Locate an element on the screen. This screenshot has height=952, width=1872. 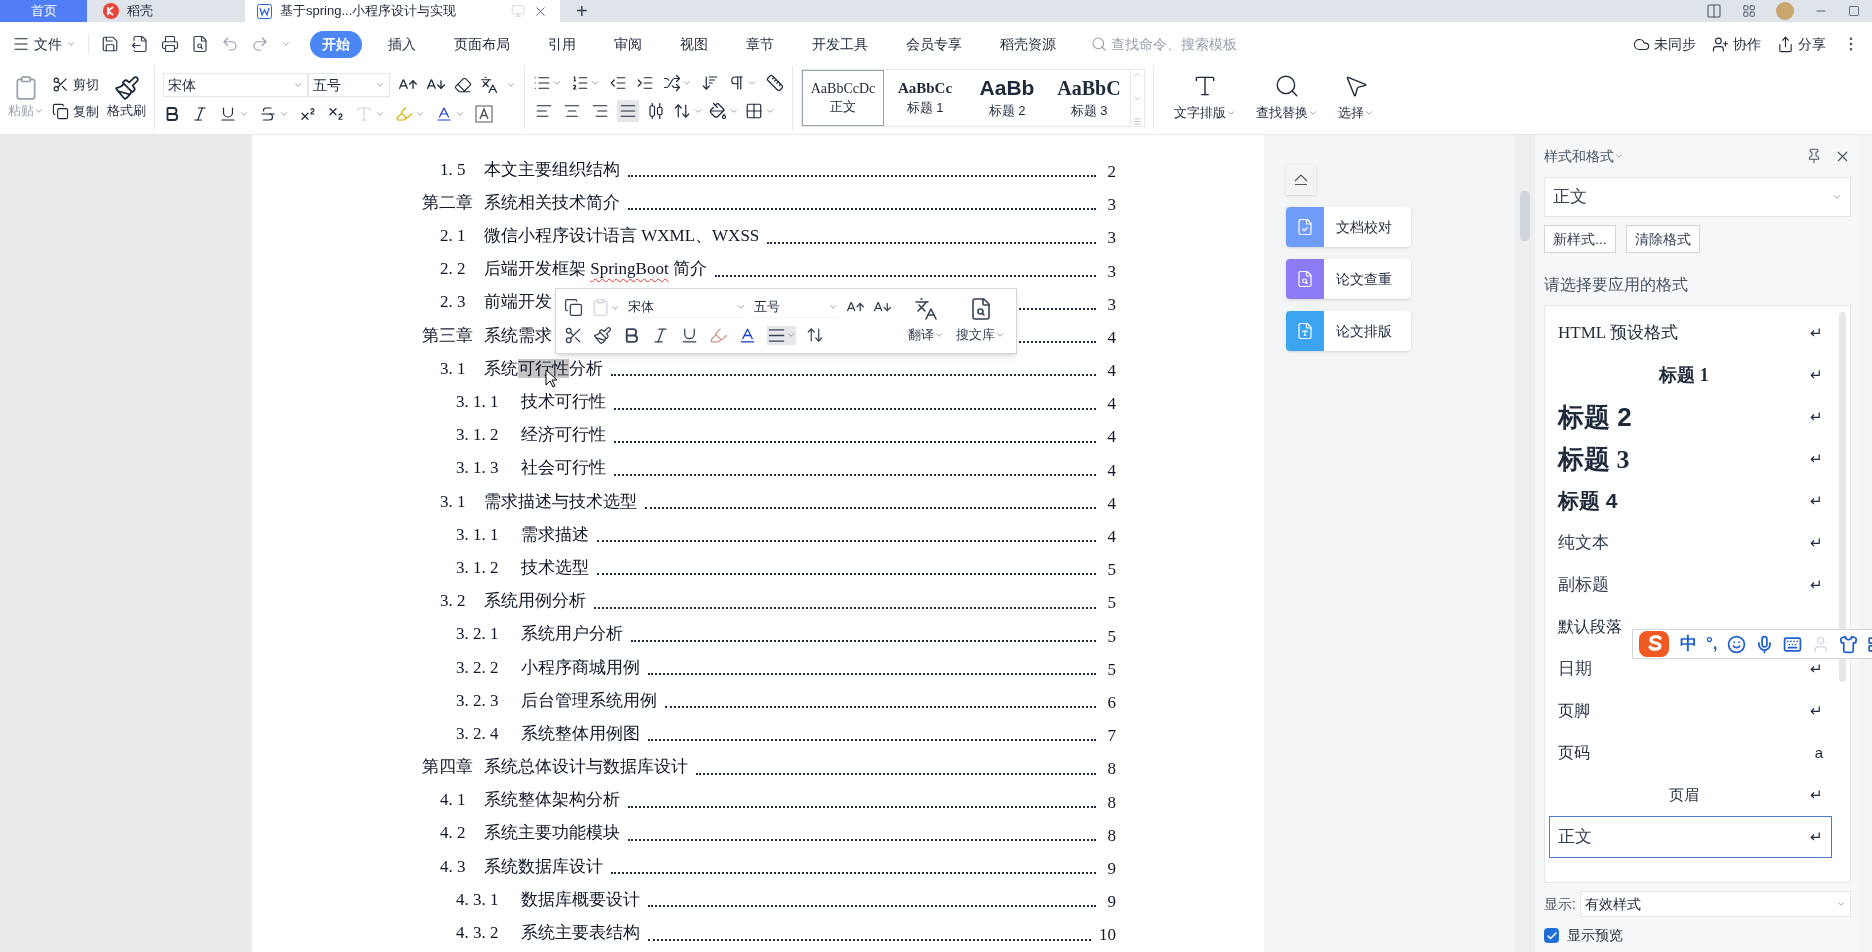
header-action: 未同步 is located at coordinates (1664, 44).